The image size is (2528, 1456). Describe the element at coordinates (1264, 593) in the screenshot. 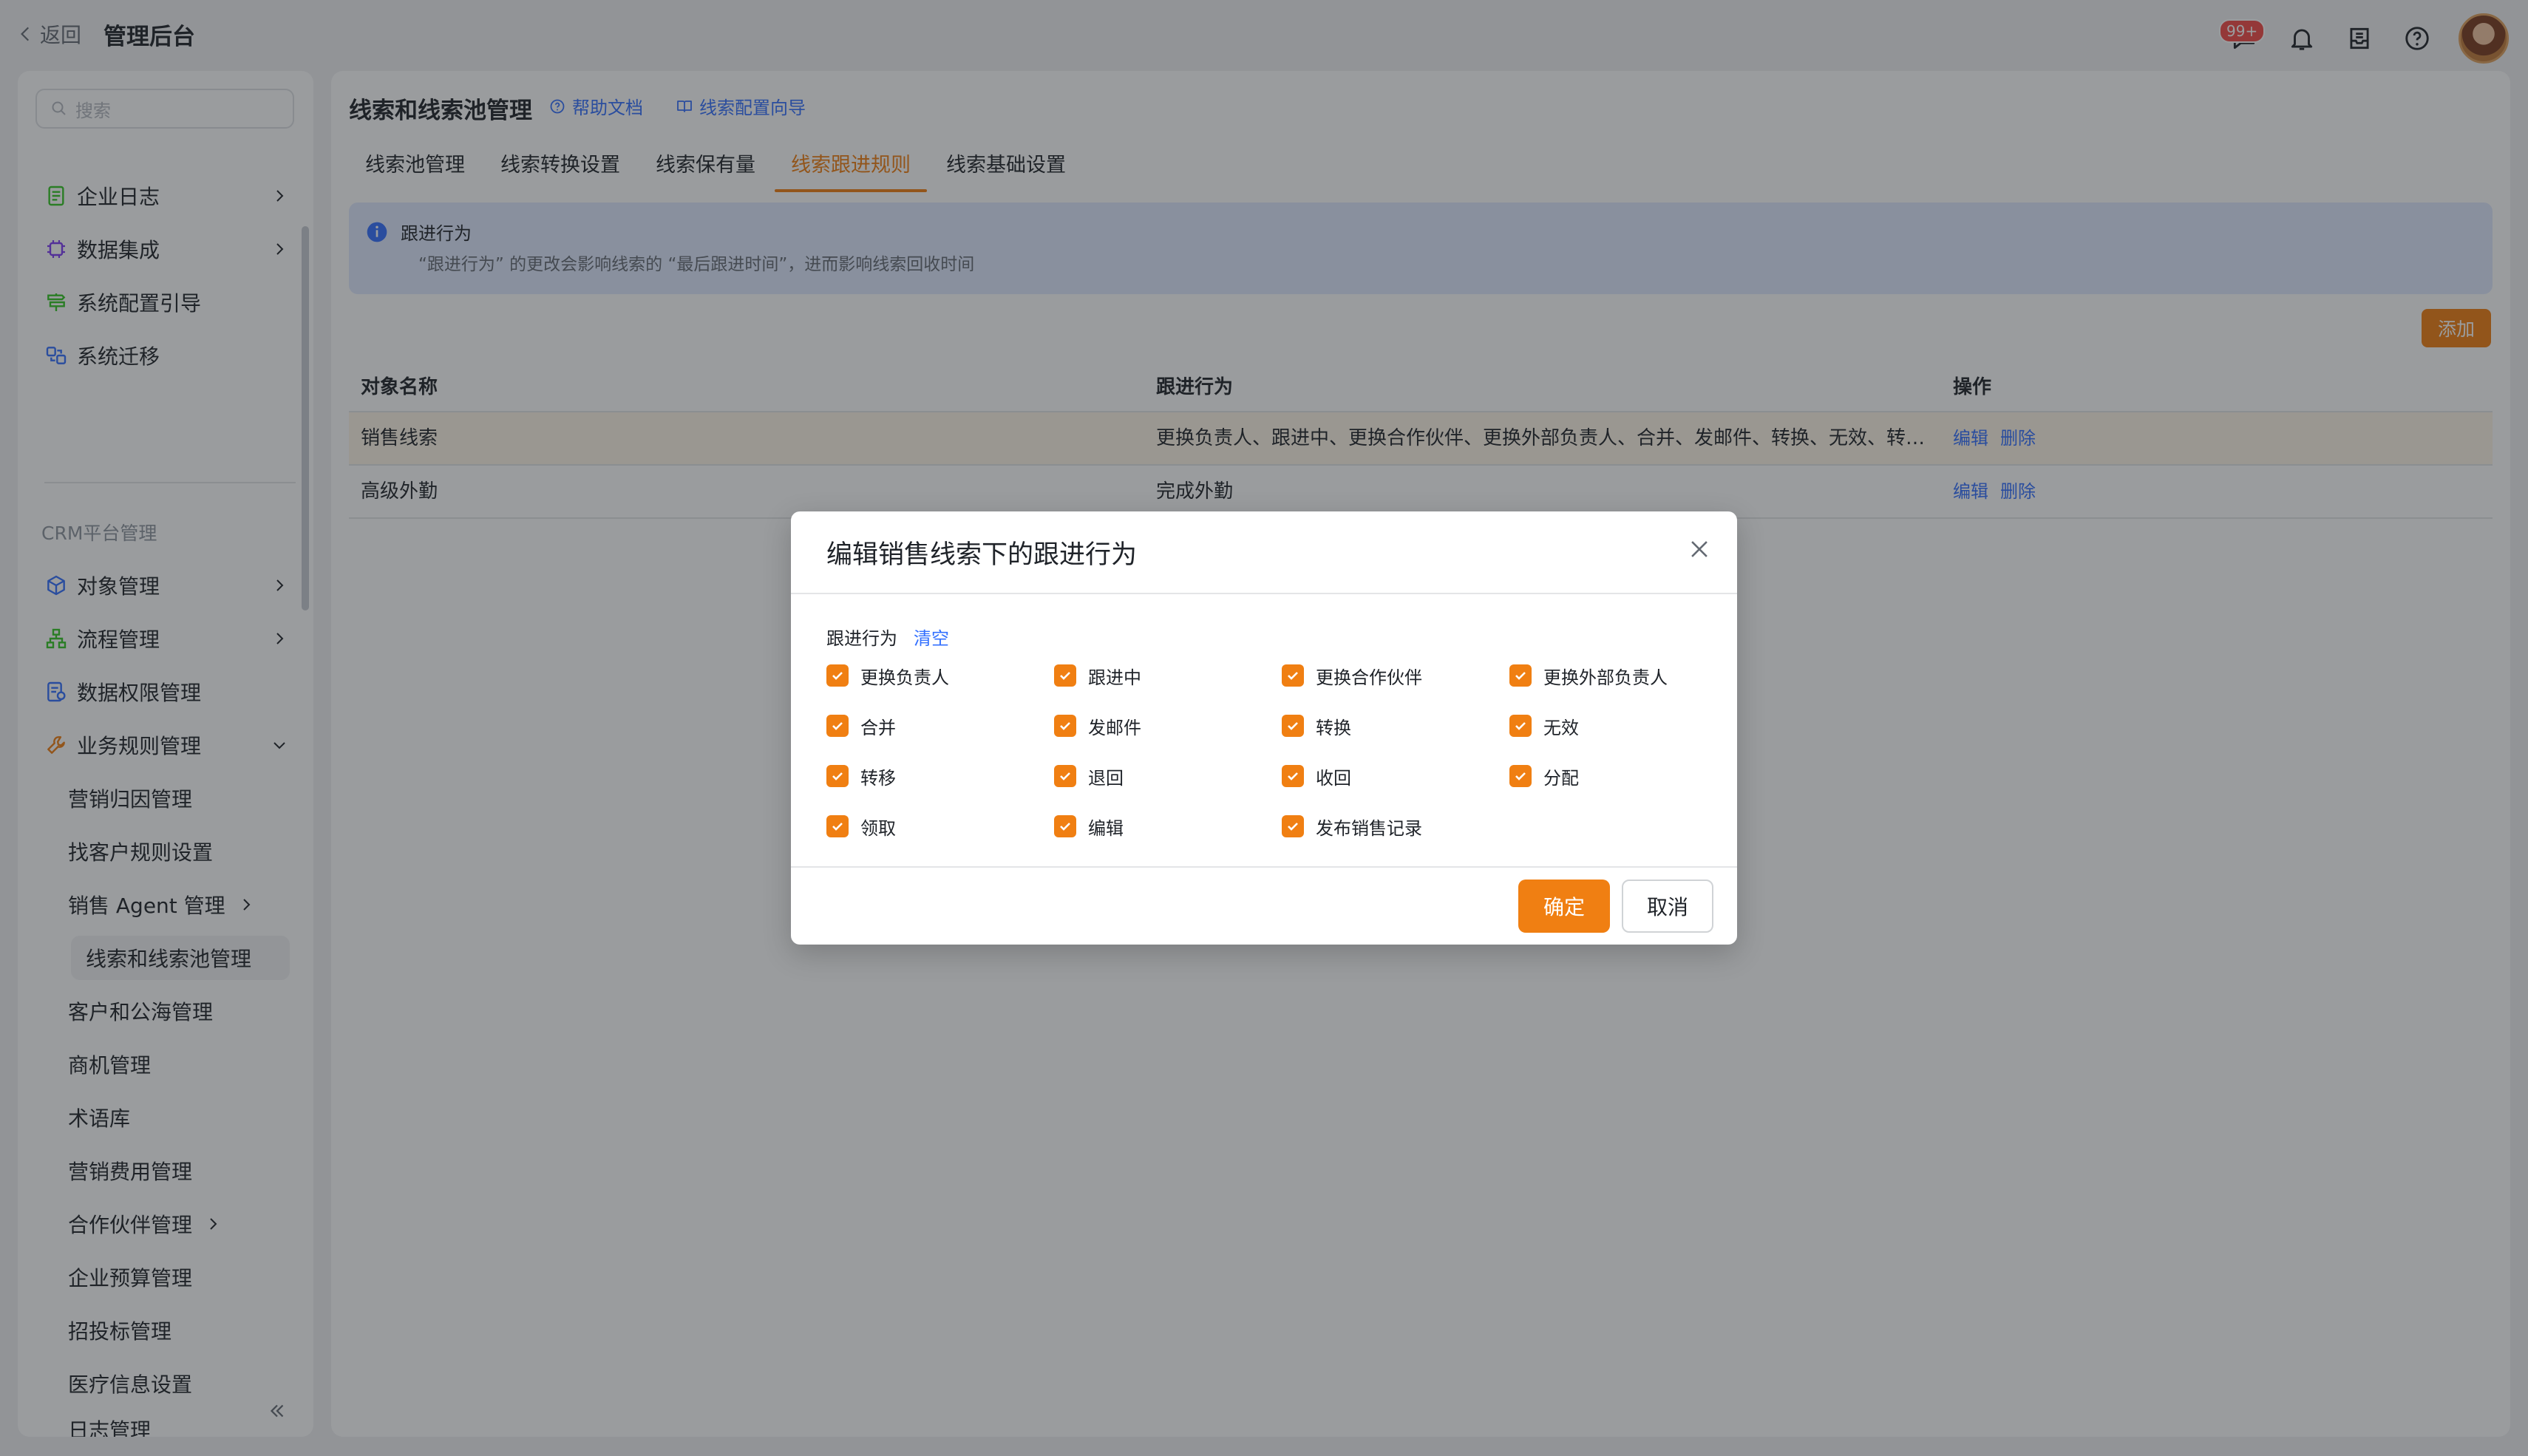

I see `dialog-divider` at that location.